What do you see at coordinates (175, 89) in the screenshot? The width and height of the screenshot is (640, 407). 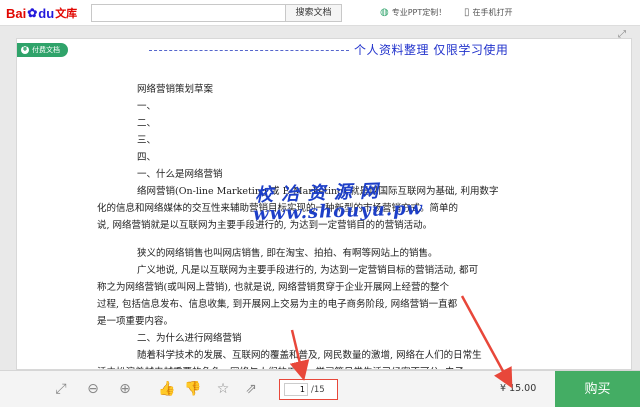 I see `document-line: 网络营销策划草案` at bounding box center [175, 89].